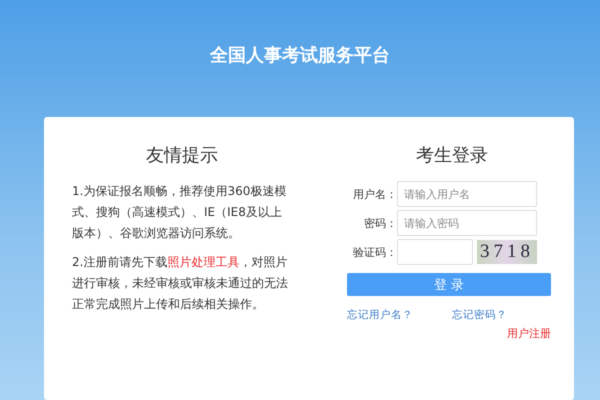 The width and height of the screenshot is (600, 400). I want to click on notice-paragraph: 2.注册前请先下载照片处理工具，对照片进行审核，未经审核或审核未通过的无法正常完成照片上传和后续相关操作。, so click(180, 283).